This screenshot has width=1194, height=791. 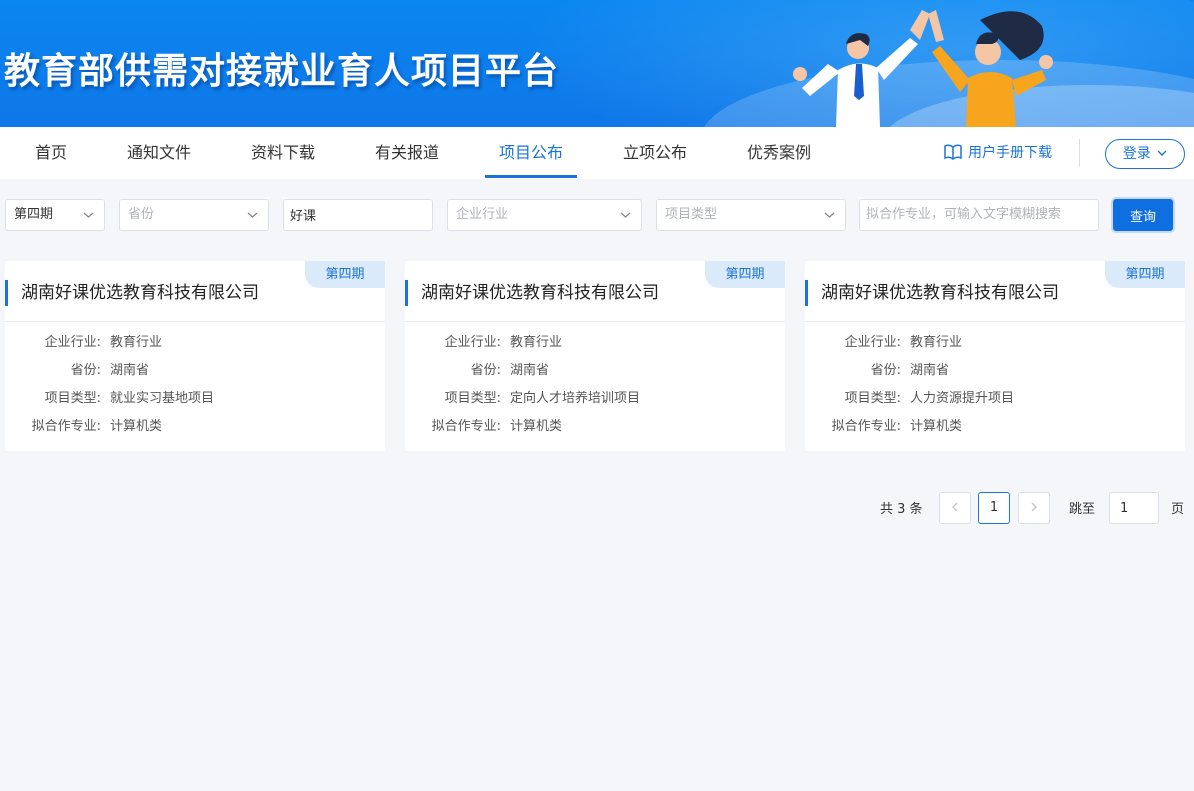 What do you see at coordinates (51, 153) in the screenshot?
I see `nav-home: 首页` at bounding box center [51, 153].